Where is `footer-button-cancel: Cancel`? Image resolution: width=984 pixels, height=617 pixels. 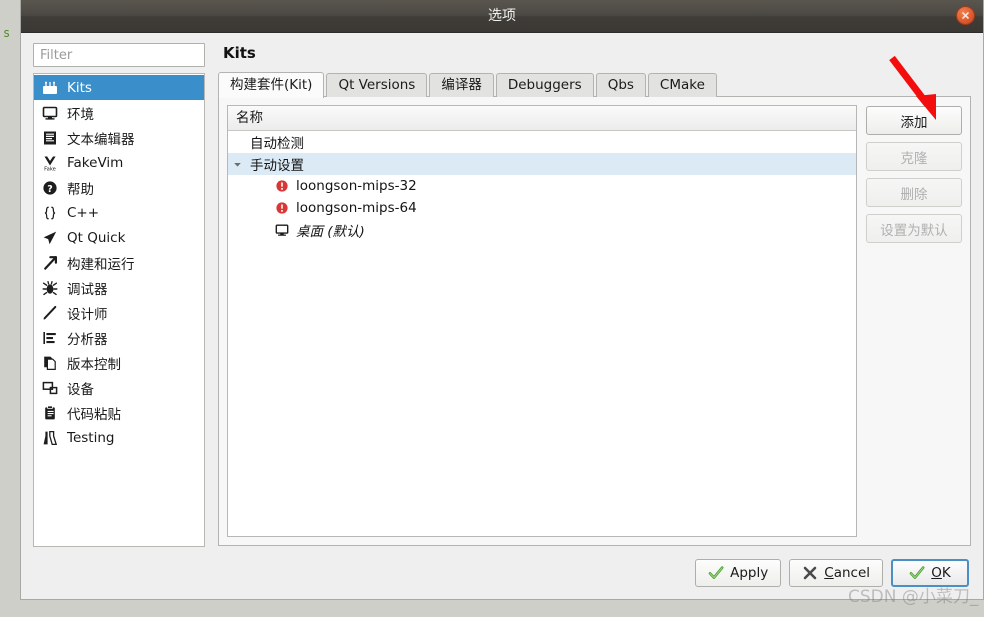 footer-button-cancel: Cancel is located at coordinates (836, 573).